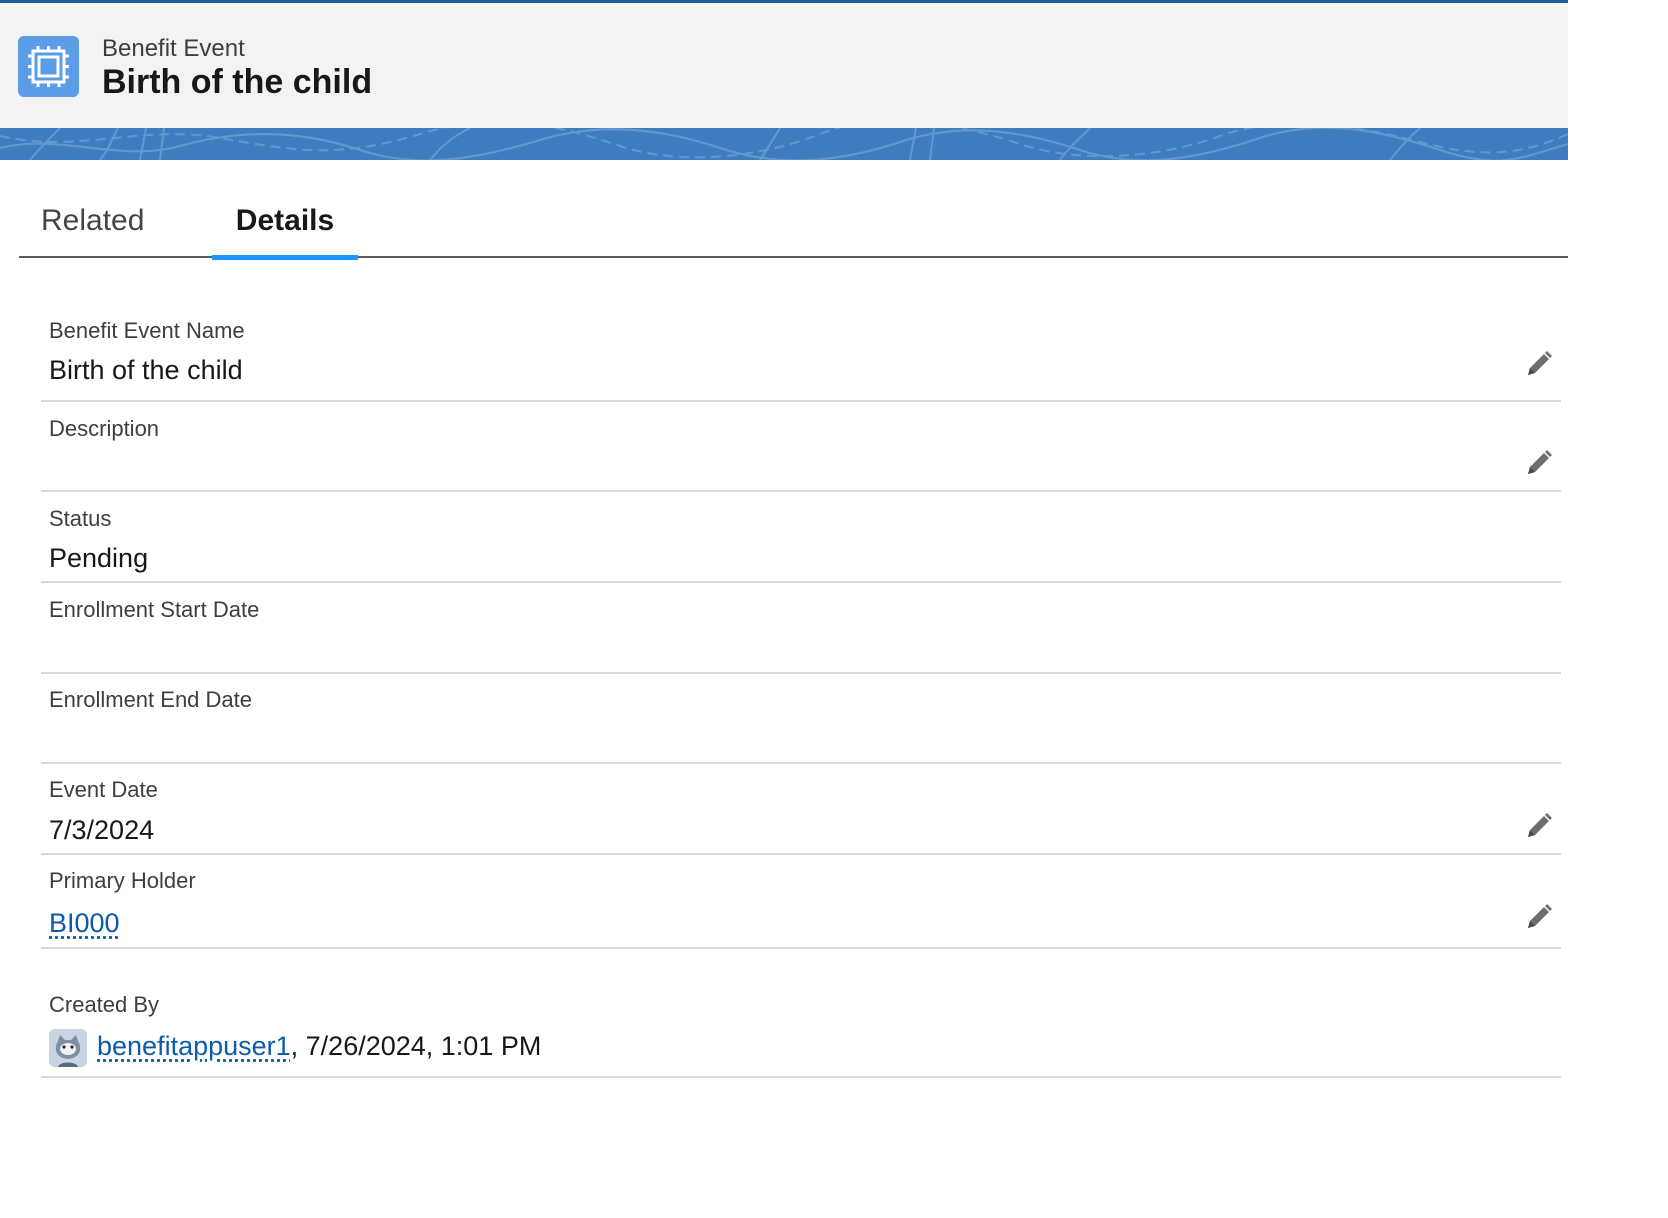 The height and width of the screenshot is (1218, 1668). What do you see at coordinates (150, 699) in the screenshot?
I see `field-label: Enrollment End Date` at bounding box center [150, 699].